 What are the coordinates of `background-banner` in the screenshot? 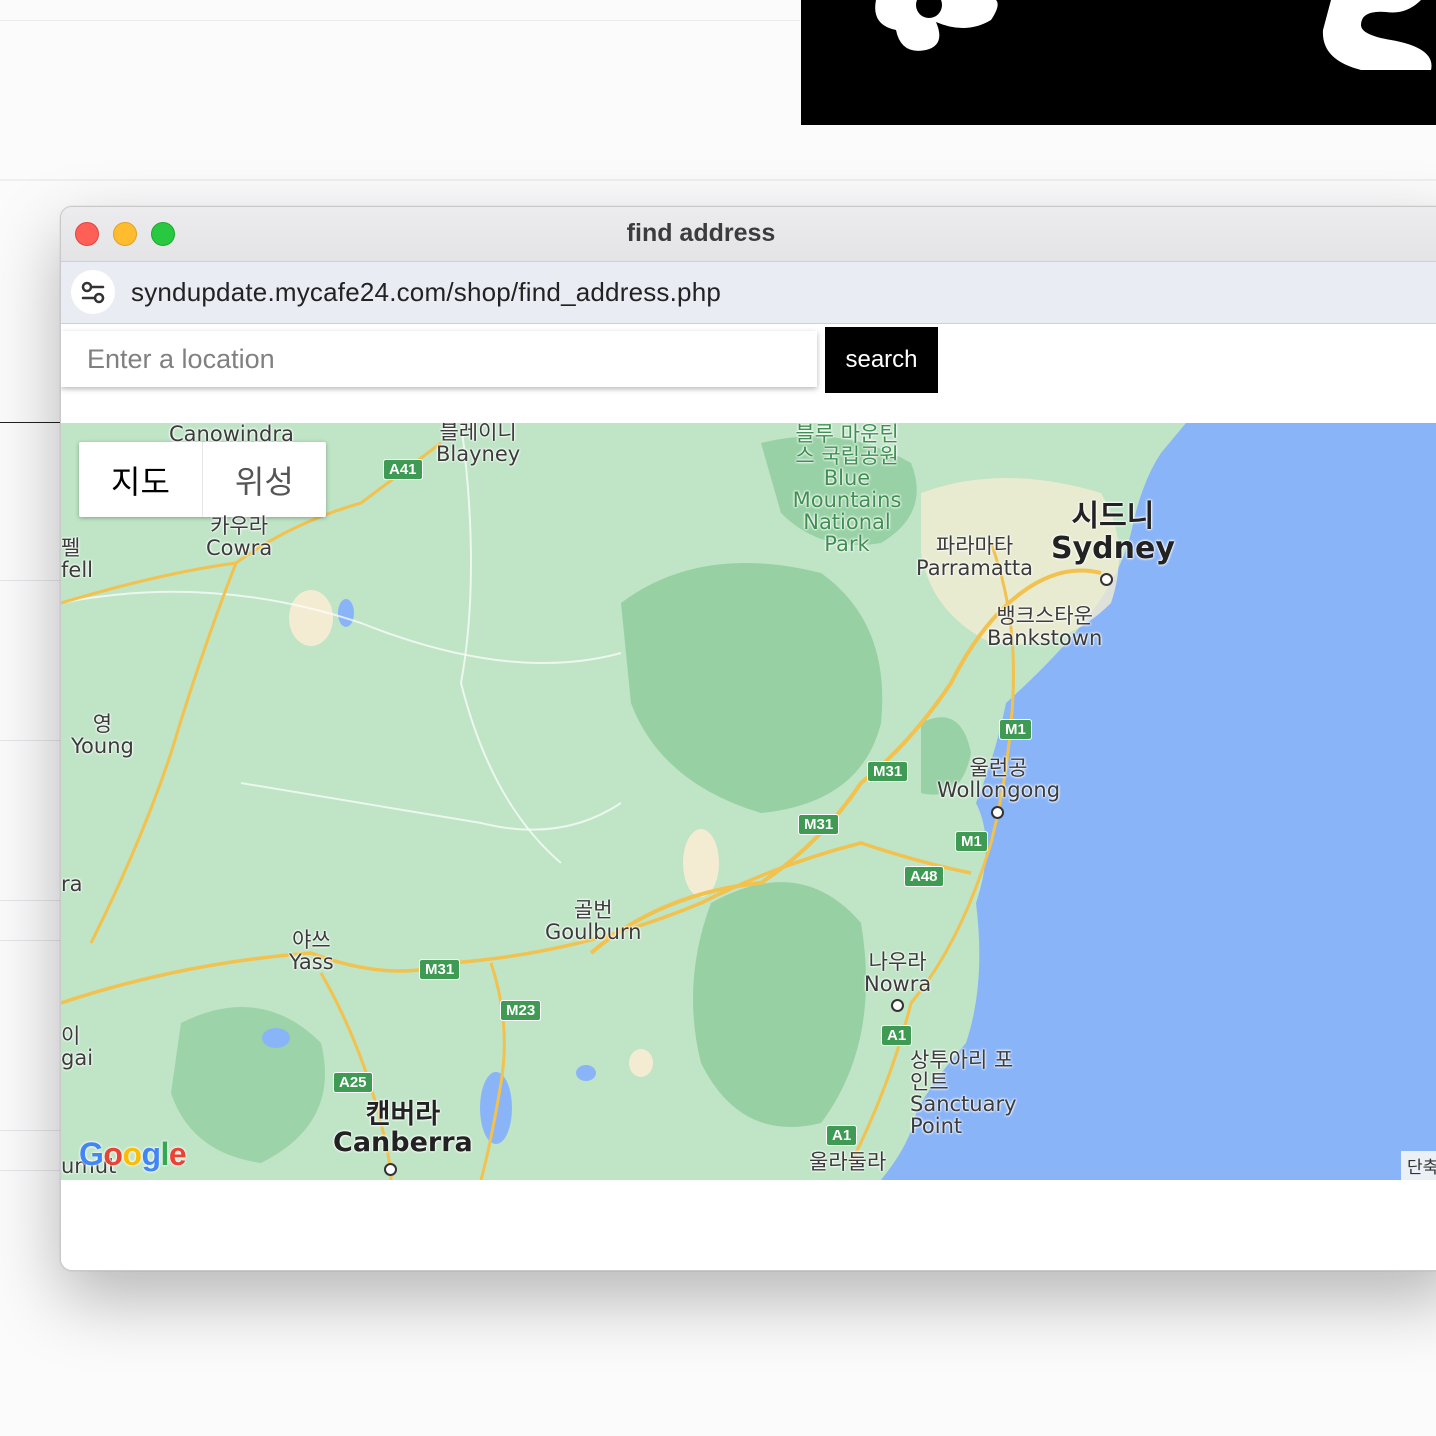 It's located at (1118, 62).